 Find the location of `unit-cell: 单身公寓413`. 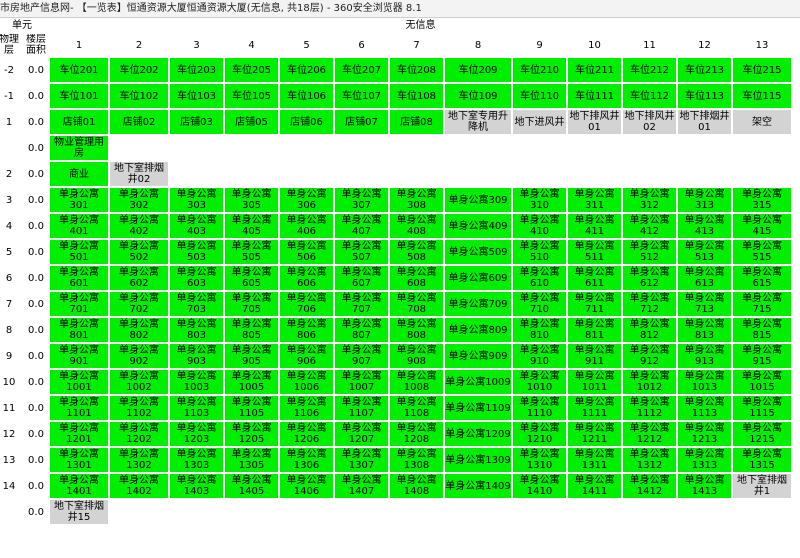

unit-cell: 单身公寓413 is located at coordinates (704, 226).